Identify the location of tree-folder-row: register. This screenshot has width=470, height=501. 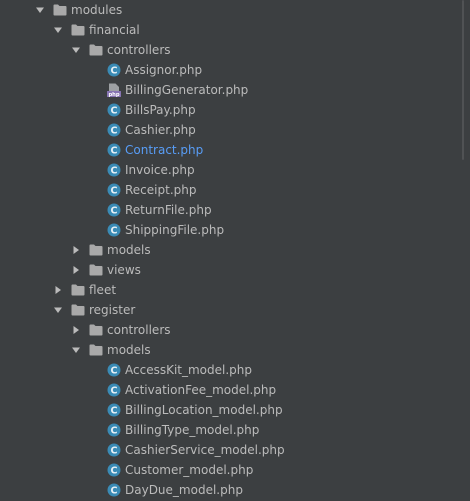
(235, 310).